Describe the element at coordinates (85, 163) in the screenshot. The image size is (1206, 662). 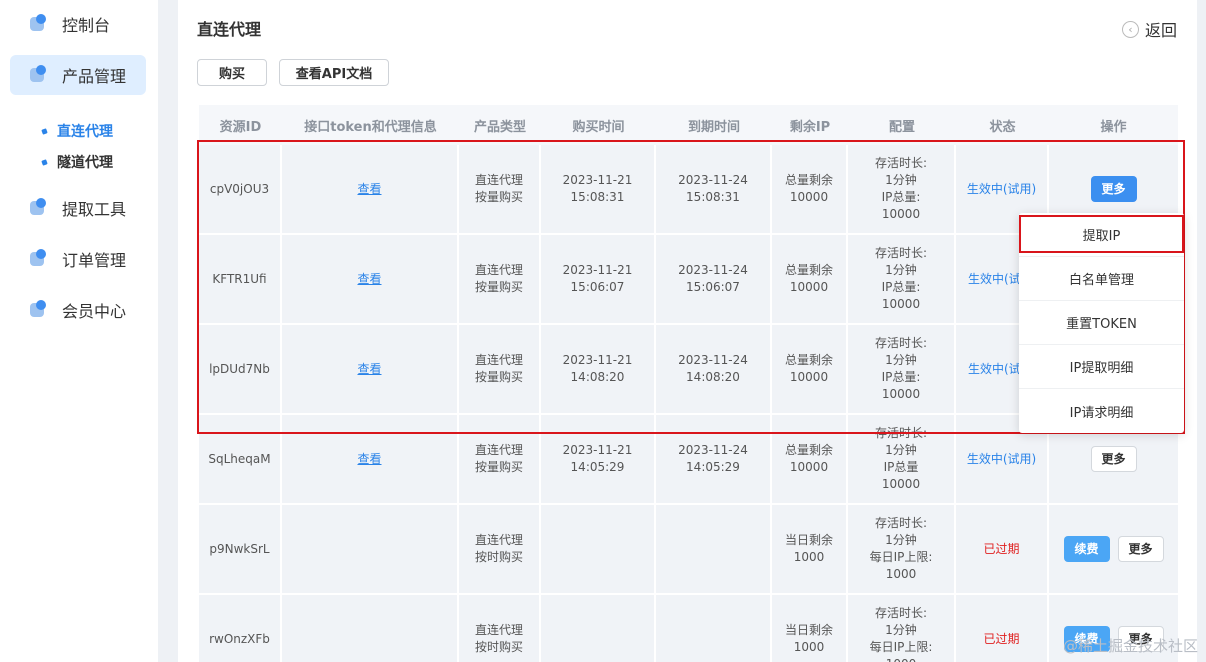
I see `subitem-label: 隧道代理` at that location.